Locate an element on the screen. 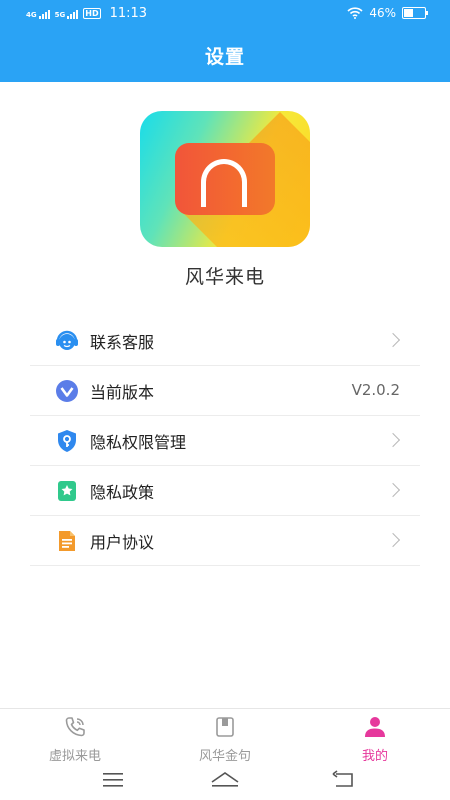 Image resolution: width=450 pixels, height=800 pixels. settings-item-version: 当前版本 V2.0.2 is located at coordinates (225, 391).